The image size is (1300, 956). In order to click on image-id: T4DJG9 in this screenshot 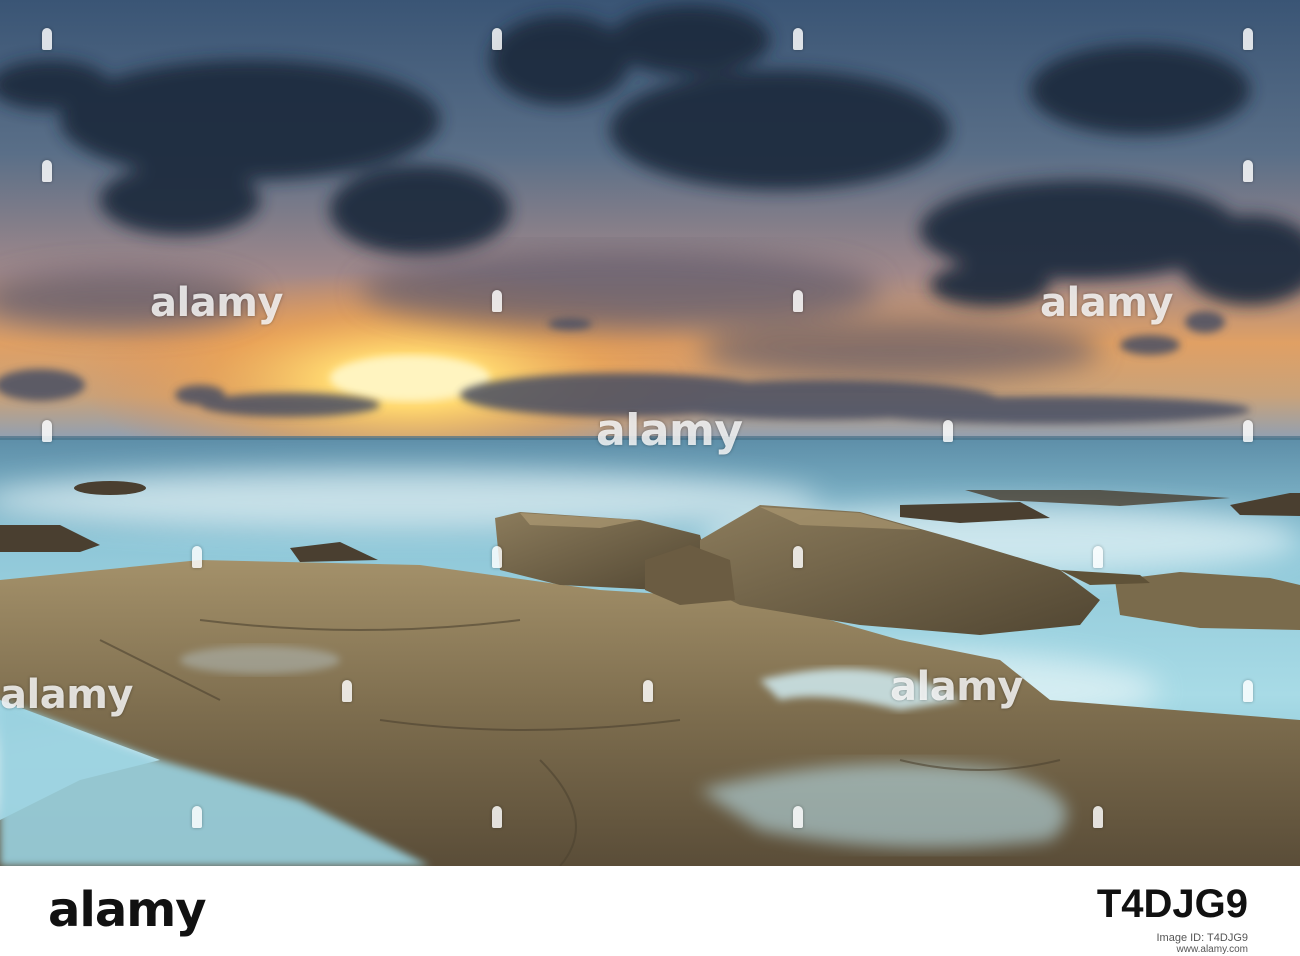, I will do `click(1172, 904)`.